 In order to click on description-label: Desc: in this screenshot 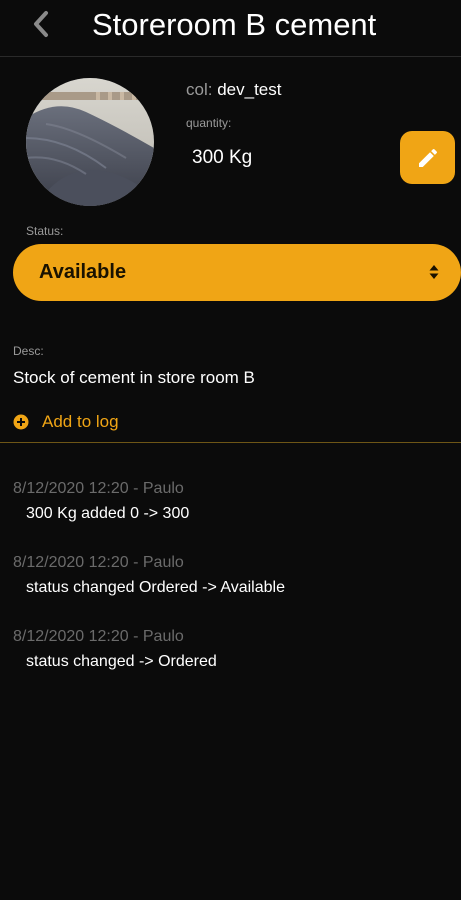, I will do `click(28, 351)`.